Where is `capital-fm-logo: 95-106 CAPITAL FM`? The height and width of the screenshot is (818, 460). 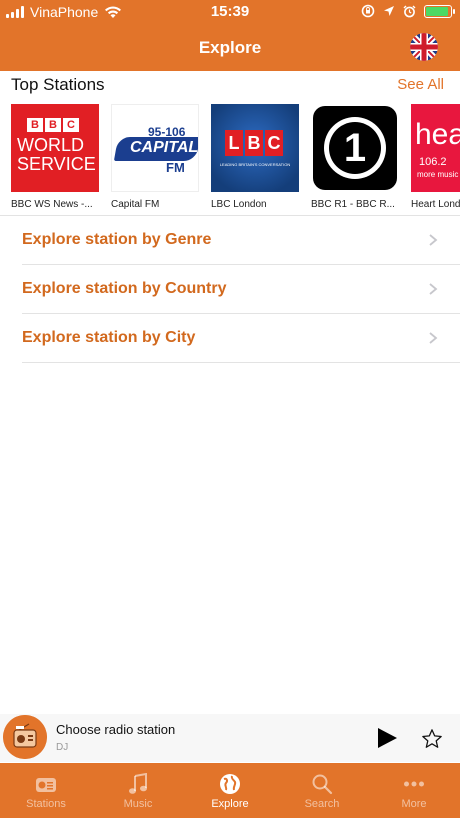
capital-fm-logo: 95-106 CAPITAL FM is located at coordinates (155, 148).